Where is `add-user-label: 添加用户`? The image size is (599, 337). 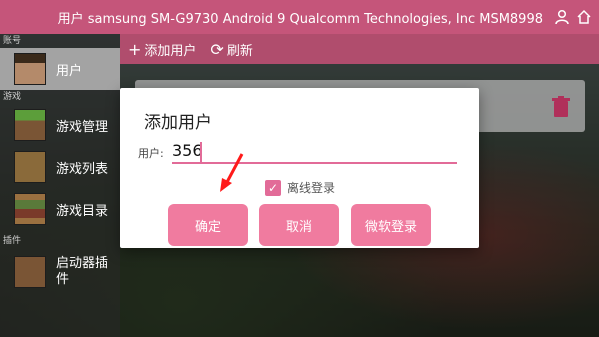 add-user-label: 添加用户 is located at coordinates (170, 51).